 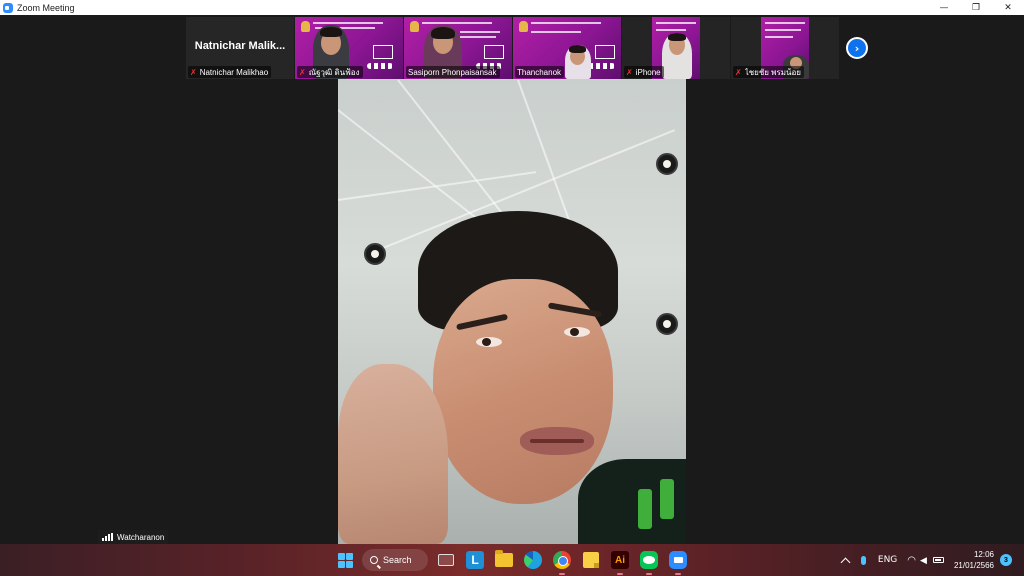 I want to click on search-label: Search, so click(x=397, y=560).